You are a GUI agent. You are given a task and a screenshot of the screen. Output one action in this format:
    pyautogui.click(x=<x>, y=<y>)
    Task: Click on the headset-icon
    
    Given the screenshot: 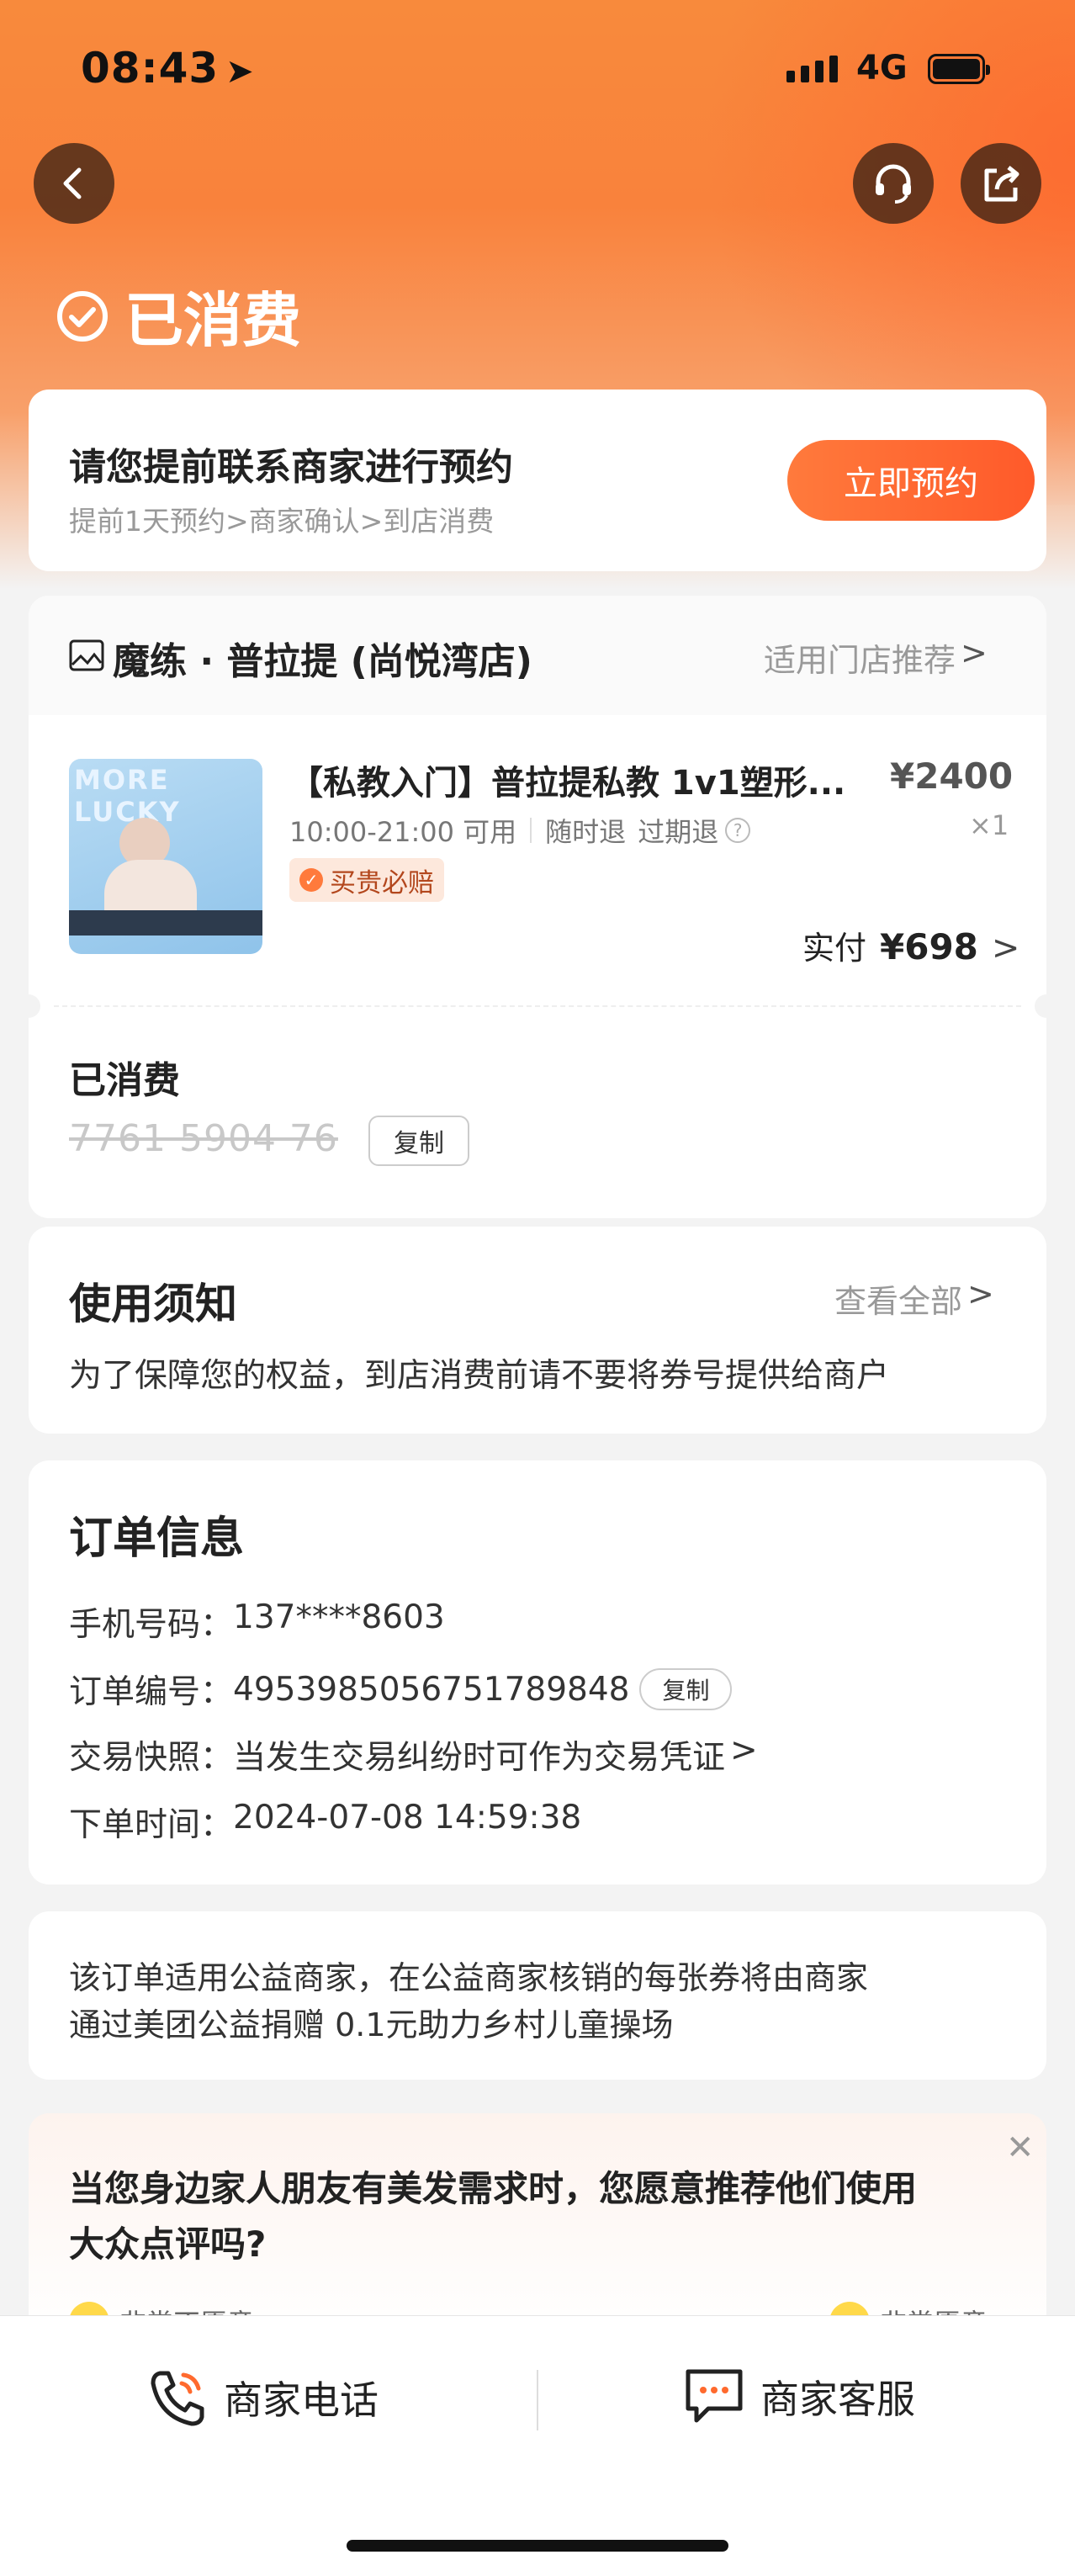 What is the action you would take?
    pyautogui.click(x=893, y=184)
    